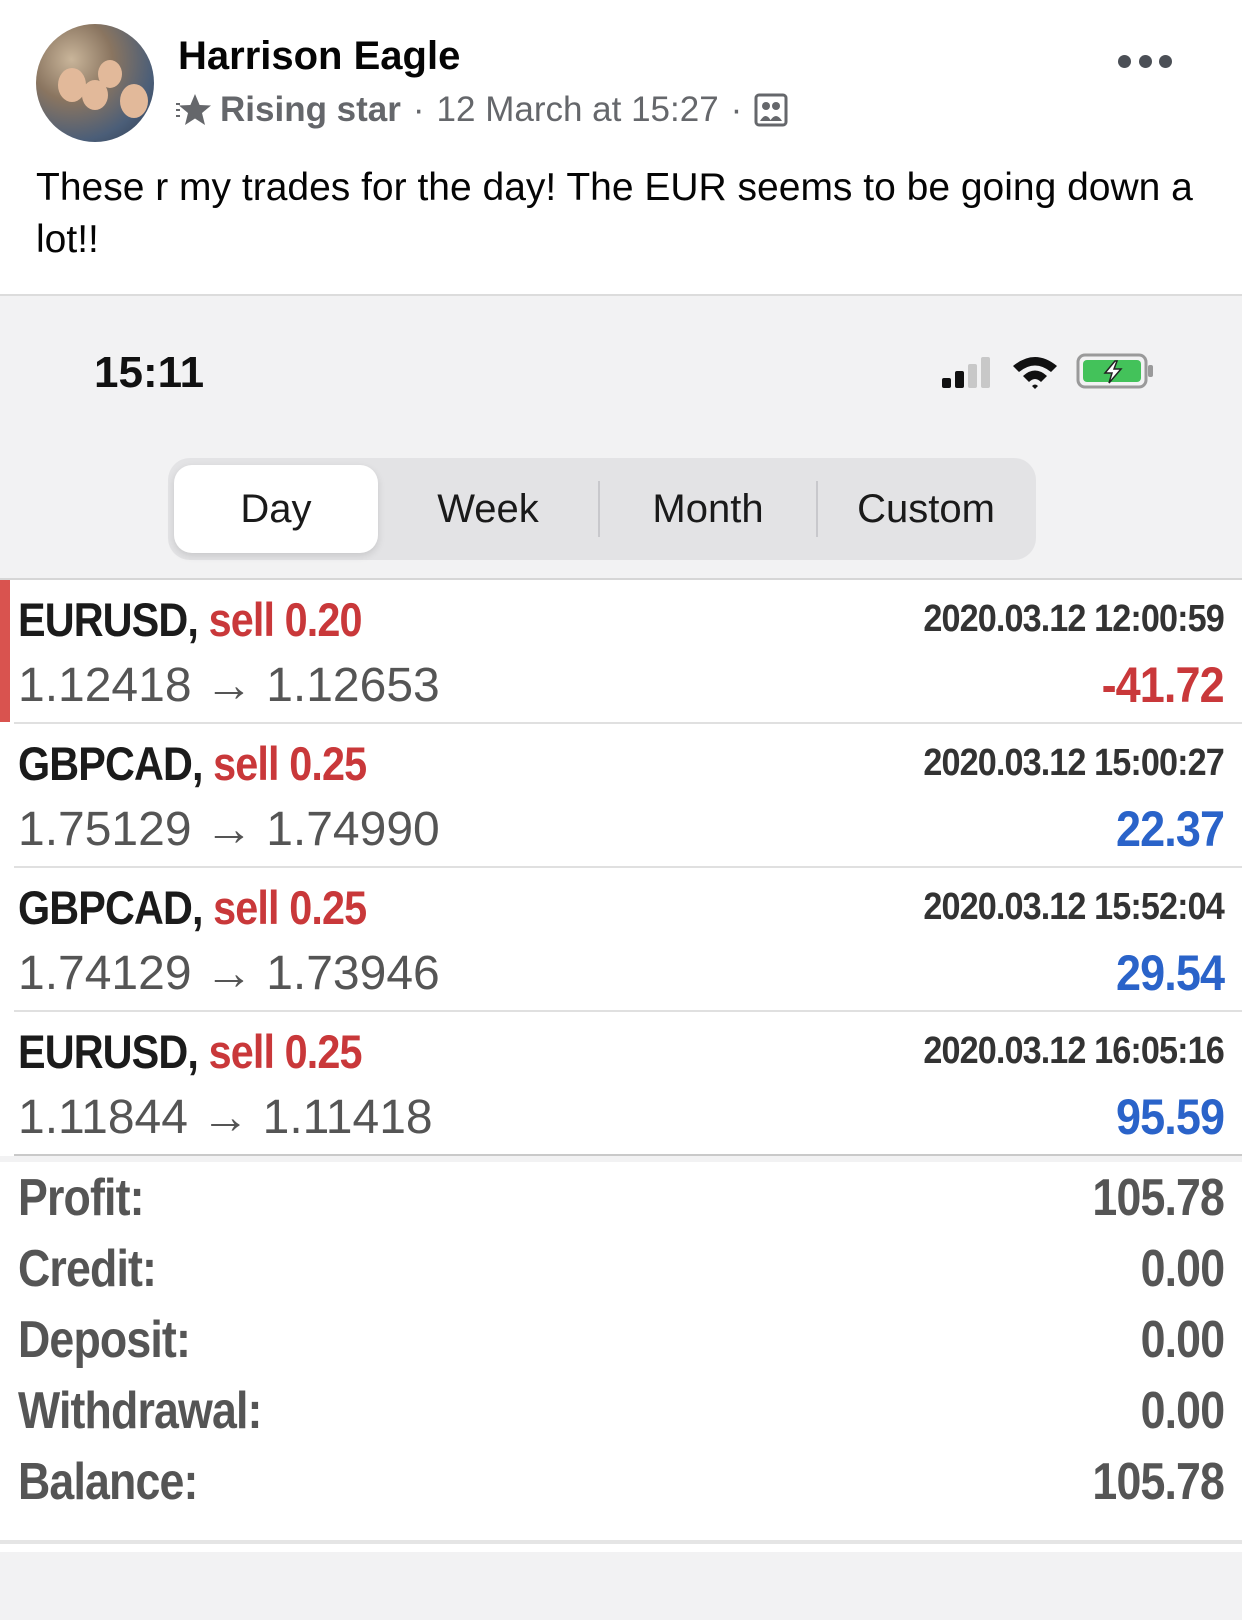  What do you see at coordinates (1074, 1051) in the screenshot?
I see `trade-time: 2020.03.12 16:05:16` at bounding box center [1074, 1051].